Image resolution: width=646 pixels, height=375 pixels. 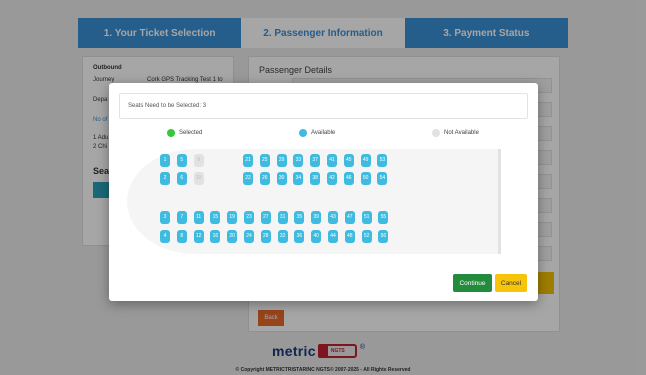 I want to click on seat-39: 39, so click(x=316, y=217).